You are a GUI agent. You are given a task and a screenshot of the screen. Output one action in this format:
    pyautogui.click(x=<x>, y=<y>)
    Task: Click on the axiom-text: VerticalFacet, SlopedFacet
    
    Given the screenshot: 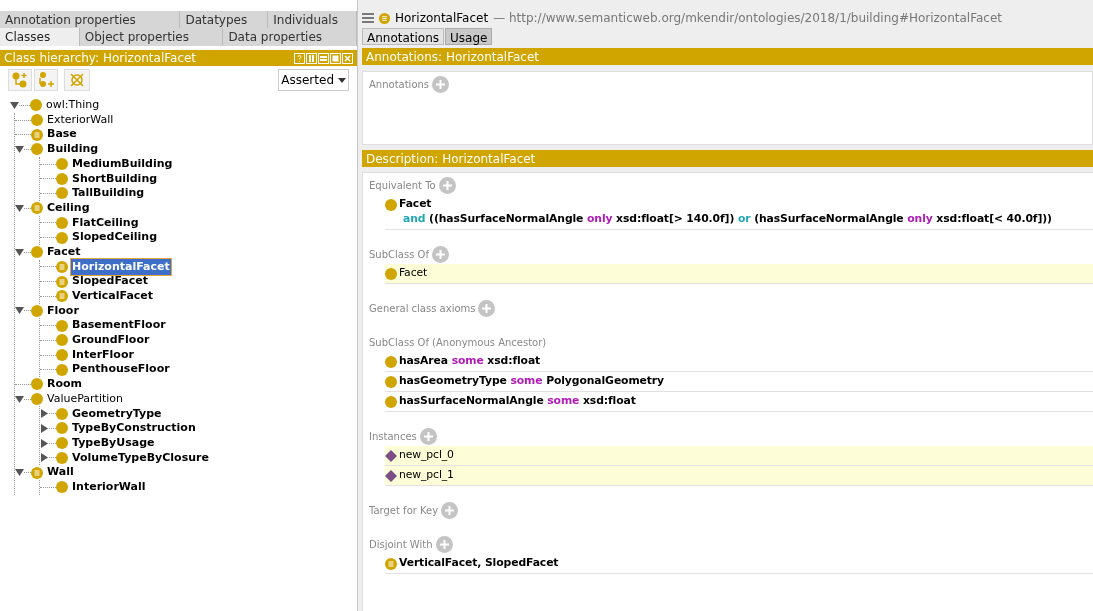 What is the action you would take?
    pyautogui.click(x=479, y=563)
    